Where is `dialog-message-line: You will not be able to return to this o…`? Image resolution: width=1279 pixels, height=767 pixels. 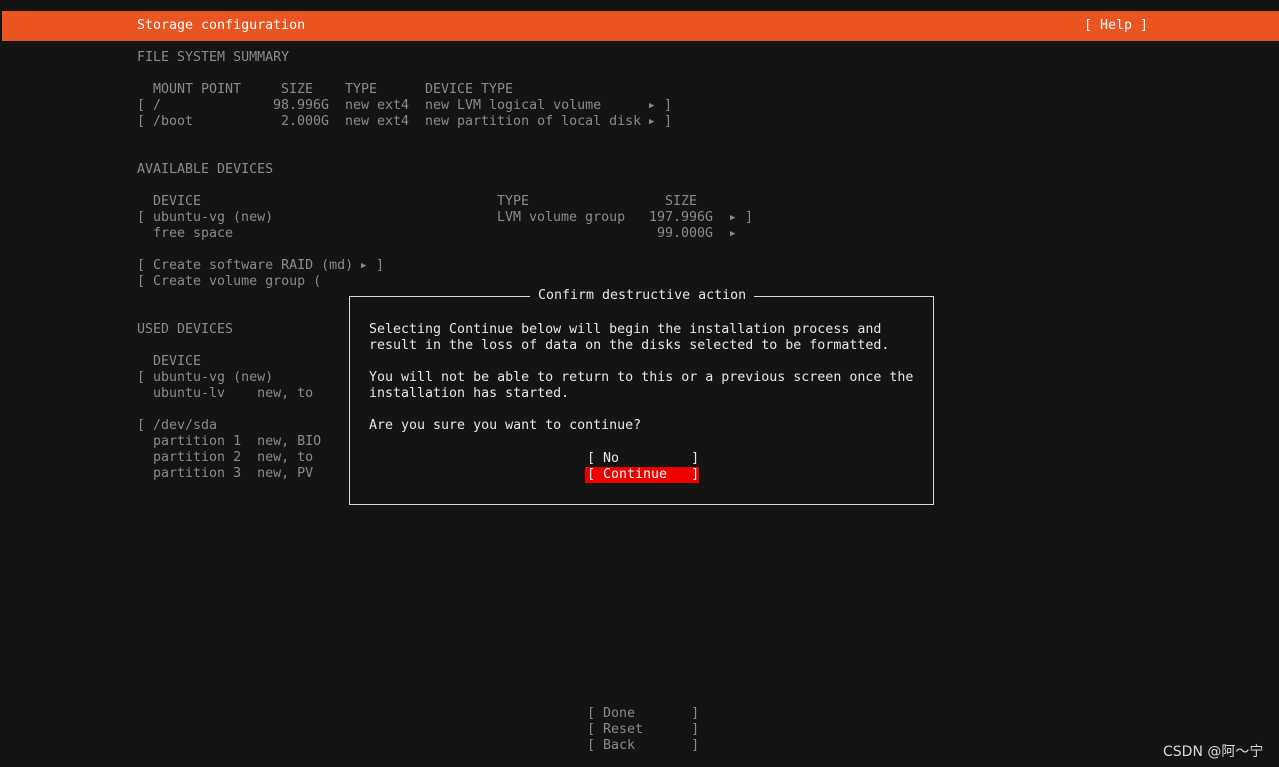
dialog-message-line: You will not be able to return to this o… is located at coordinates (641, 377).